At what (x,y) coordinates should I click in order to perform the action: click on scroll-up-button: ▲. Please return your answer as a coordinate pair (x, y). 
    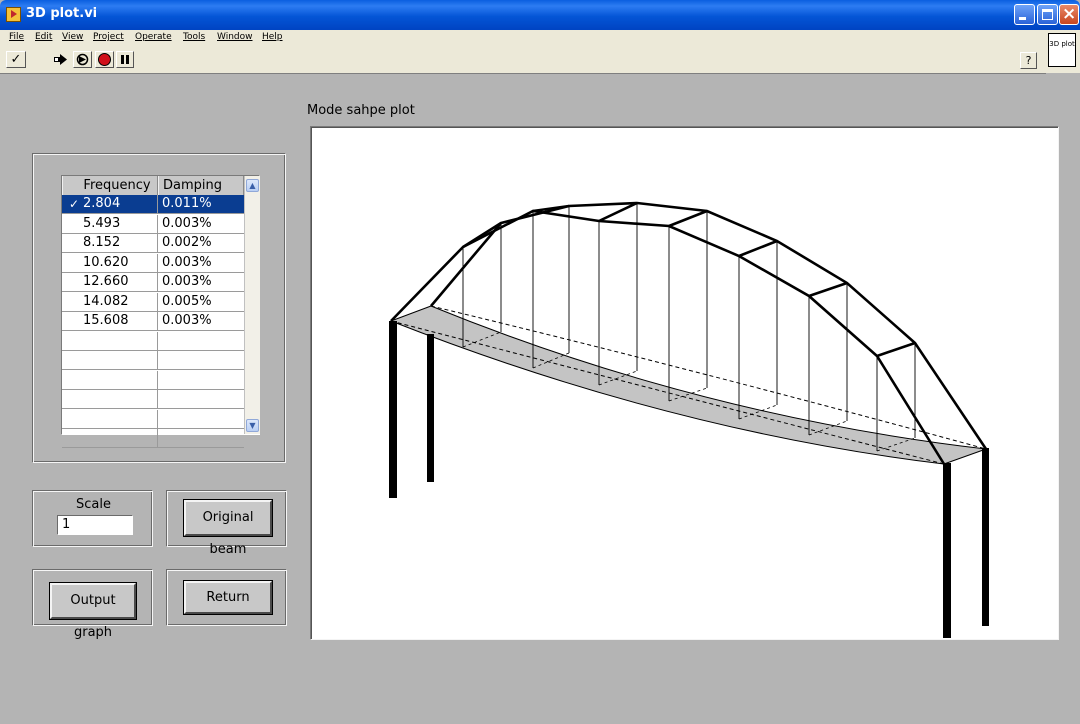
    Looking at the image, I should click on (252, 185).